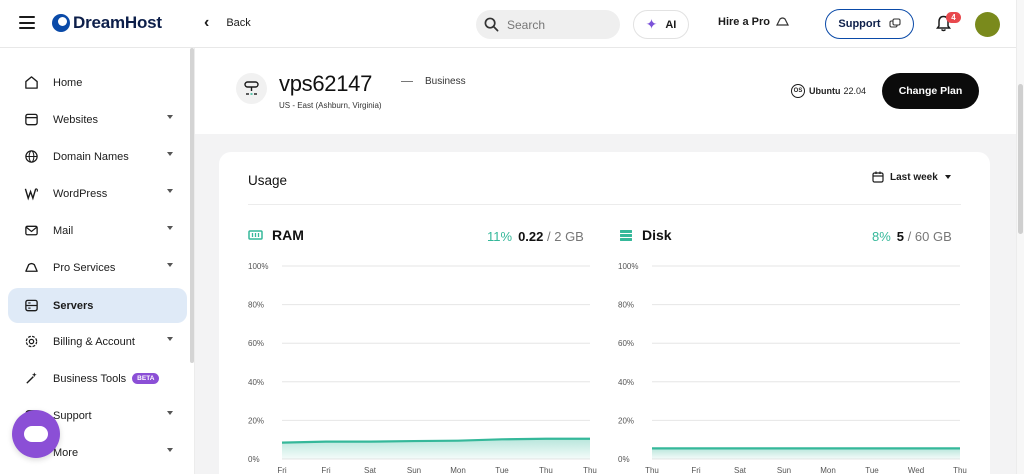  I want to click on support-label: Support, so click(859, 24).